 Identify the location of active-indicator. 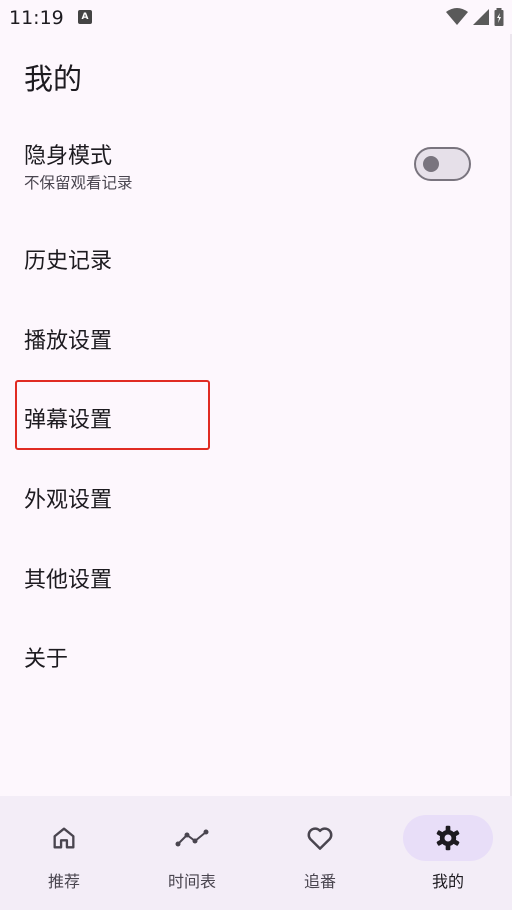
(448, 838).